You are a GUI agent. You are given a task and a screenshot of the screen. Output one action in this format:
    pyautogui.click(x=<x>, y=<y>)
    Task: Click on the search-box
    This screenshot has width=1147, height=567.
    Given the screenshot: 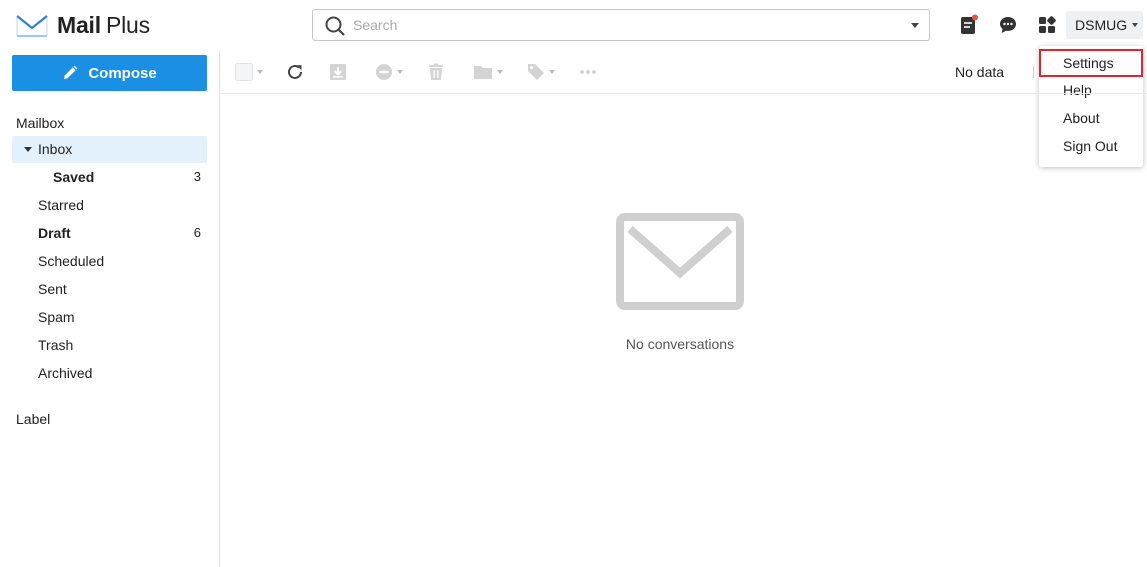 What is the action you would take?
    pyautogui.click(x=621, y=25)
    